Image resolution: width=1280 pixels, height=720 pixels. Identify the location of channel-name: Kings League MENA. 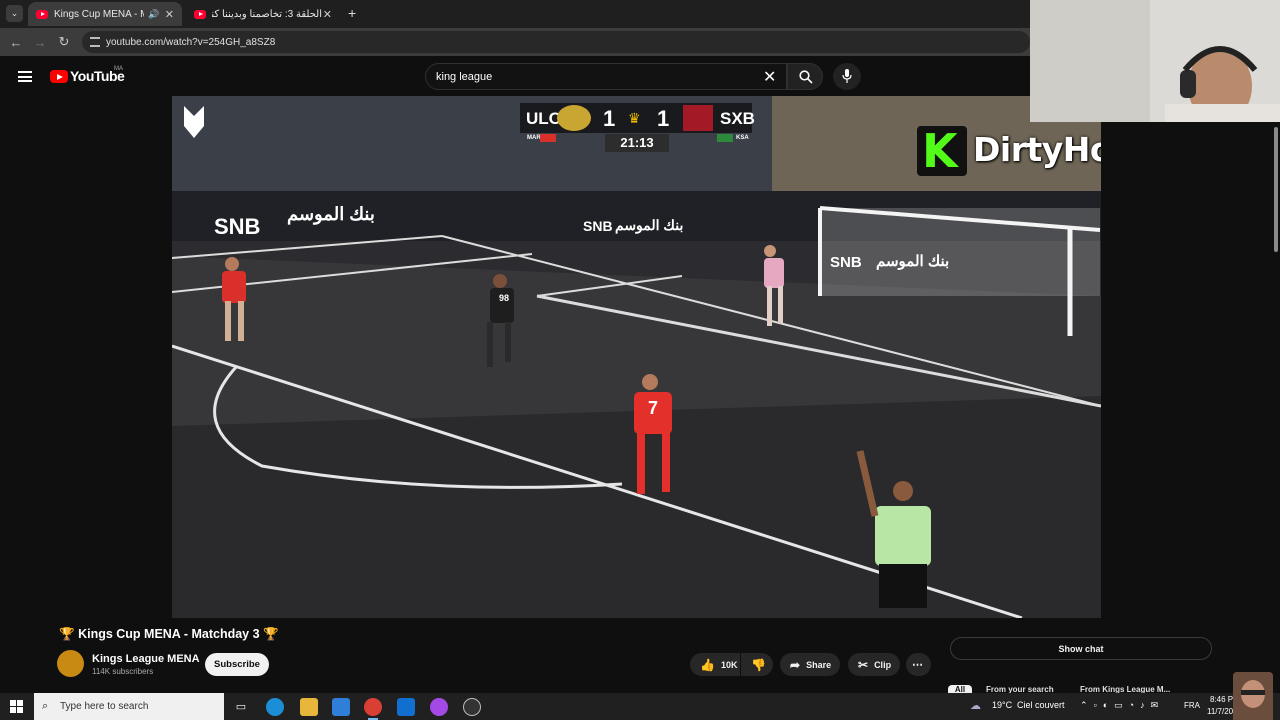
(146, 659).